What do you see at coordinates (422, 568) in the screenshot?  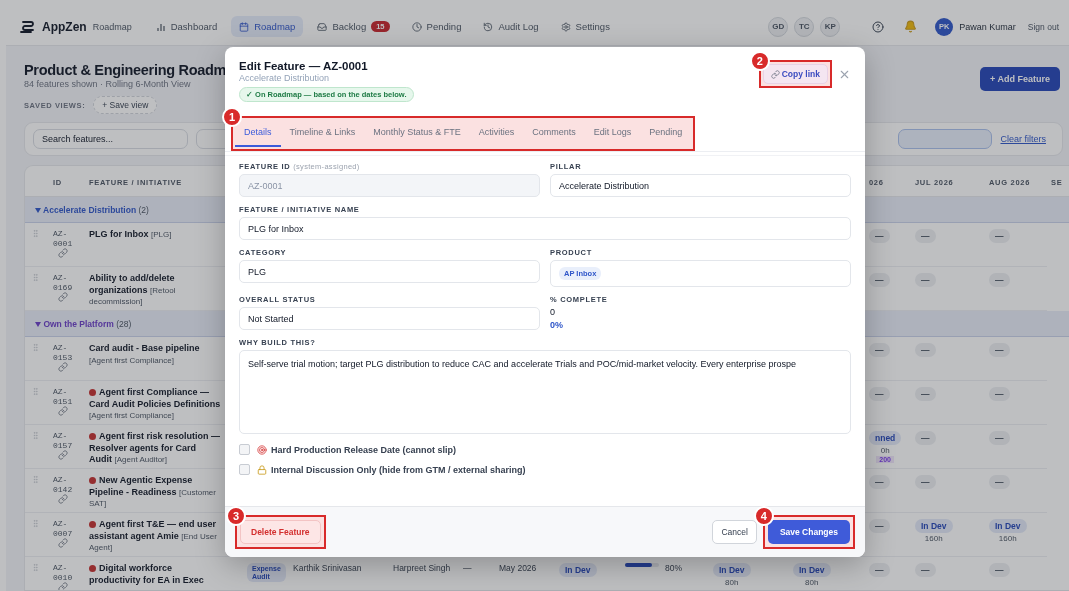 I see `owner-text: Harpreet Singh` at bounding box center [422, 568].